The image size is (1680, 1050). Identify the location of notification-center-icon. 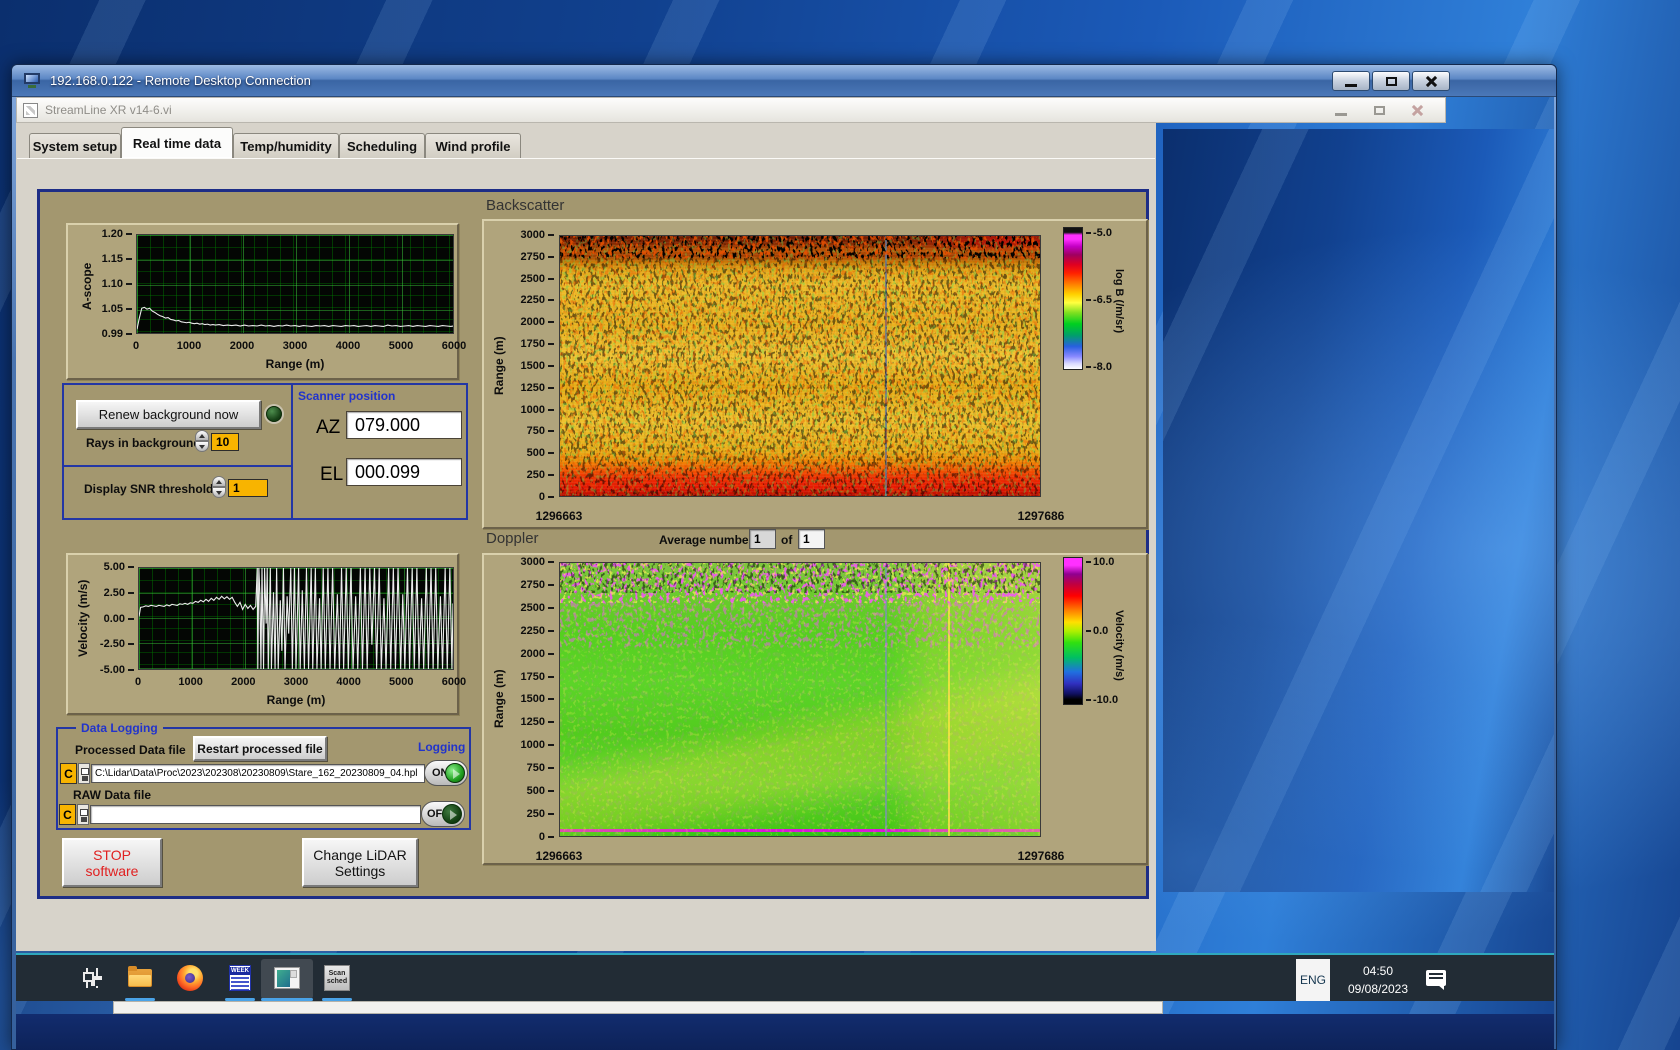
(1436, 980).